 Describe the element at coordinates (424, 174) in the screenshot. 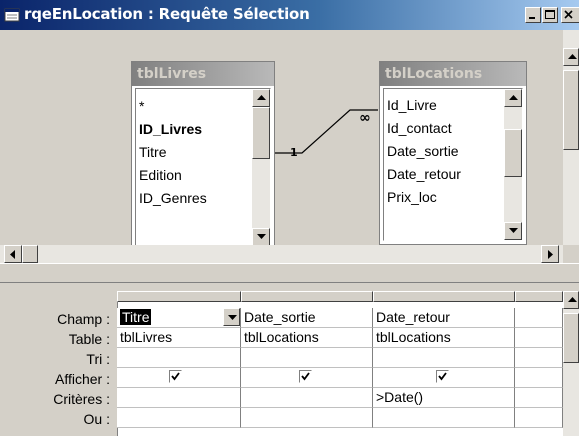

I see `field-item: Date_retour` at that location.